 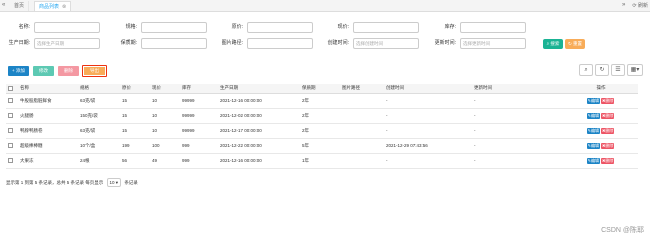 What do you see at coordinates (43, 71) in the screenshot?
I see `edit-button: 修改` at bounding box center [43, 71].